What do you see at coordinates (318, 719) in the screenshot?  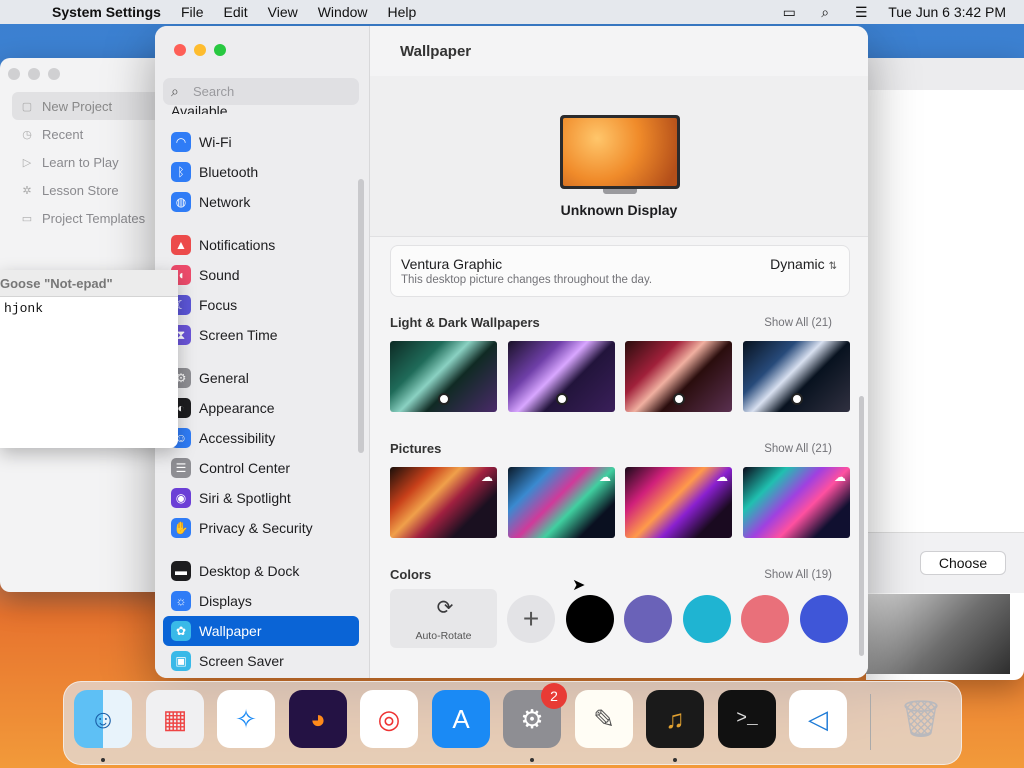 I see `firefox-icon: ◕` at bounding box center [318, 719].